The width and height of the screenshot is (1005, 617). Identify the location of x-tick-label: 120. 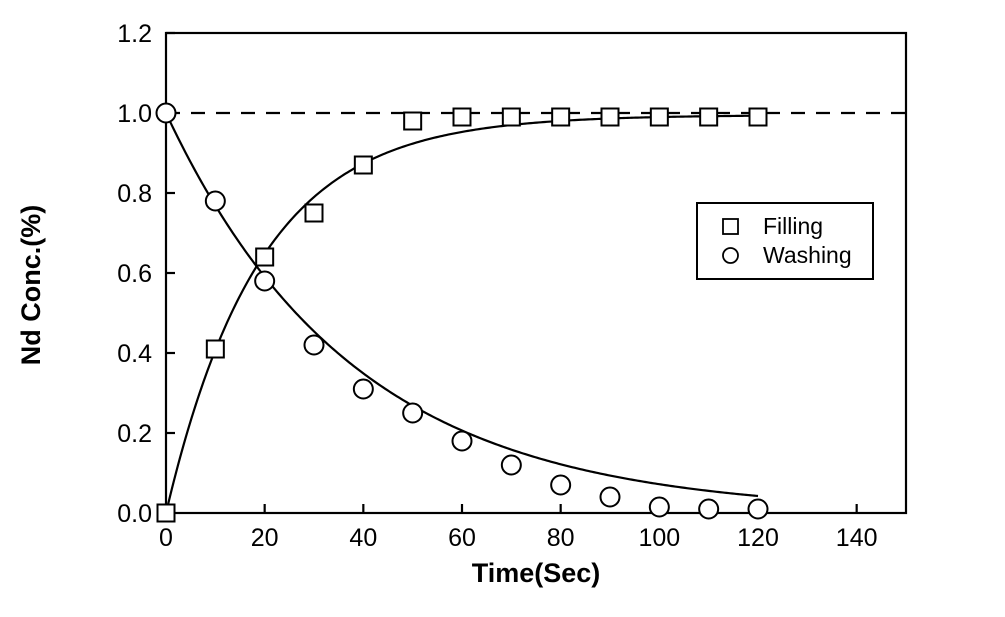
(758, 538).